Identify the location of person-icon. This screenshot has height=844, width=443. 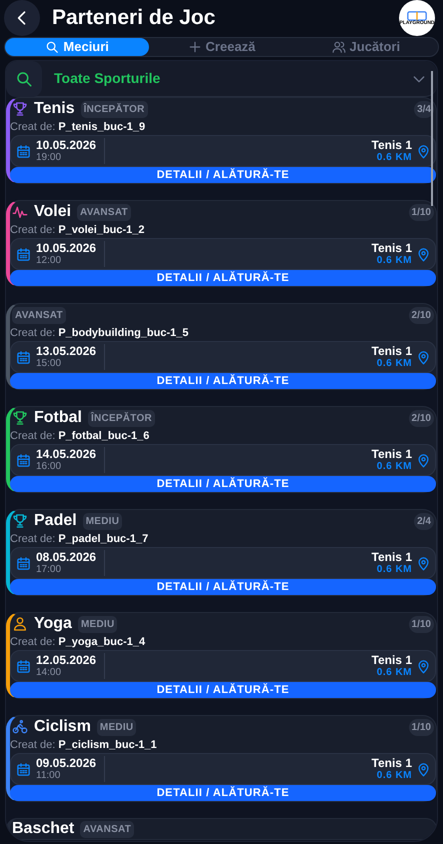
(20, 624).